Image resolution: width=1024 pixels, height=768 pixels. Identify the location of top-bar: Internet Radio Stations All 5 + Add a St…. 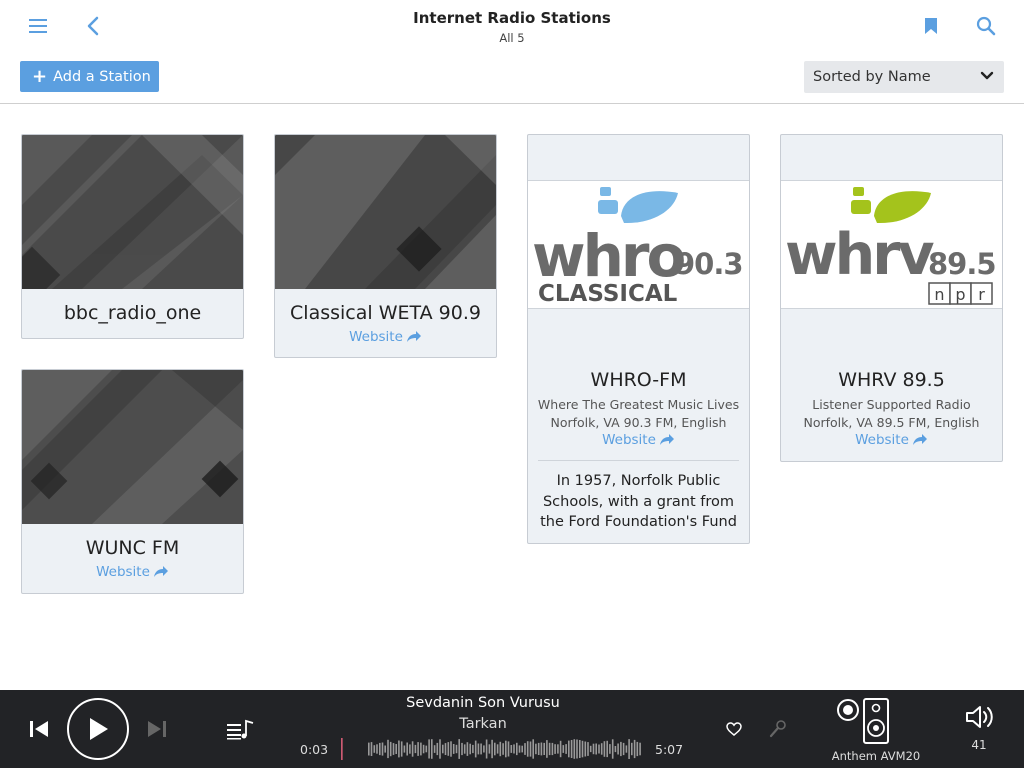
(512, 52).